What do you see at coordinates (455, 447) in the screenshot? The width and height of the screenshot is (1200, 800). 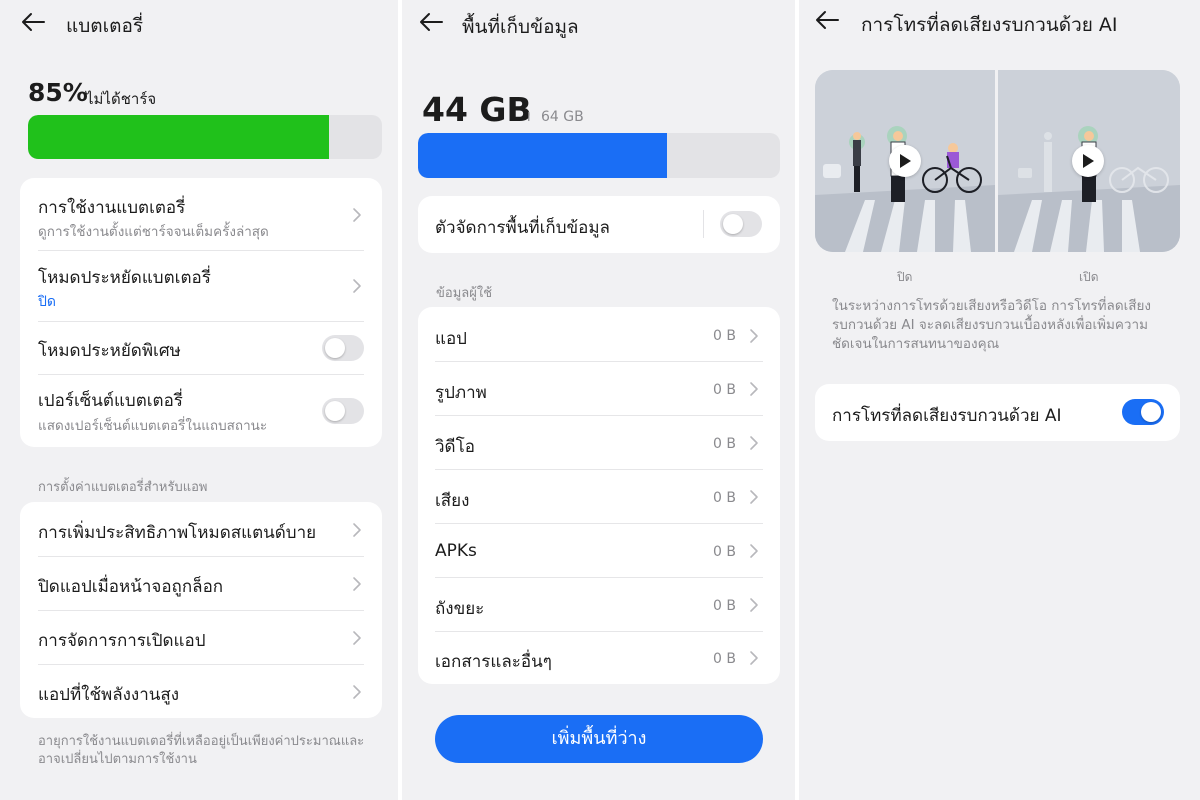 I see `storage-item-label: วิดีโอ` at bounding box center [455, 447].